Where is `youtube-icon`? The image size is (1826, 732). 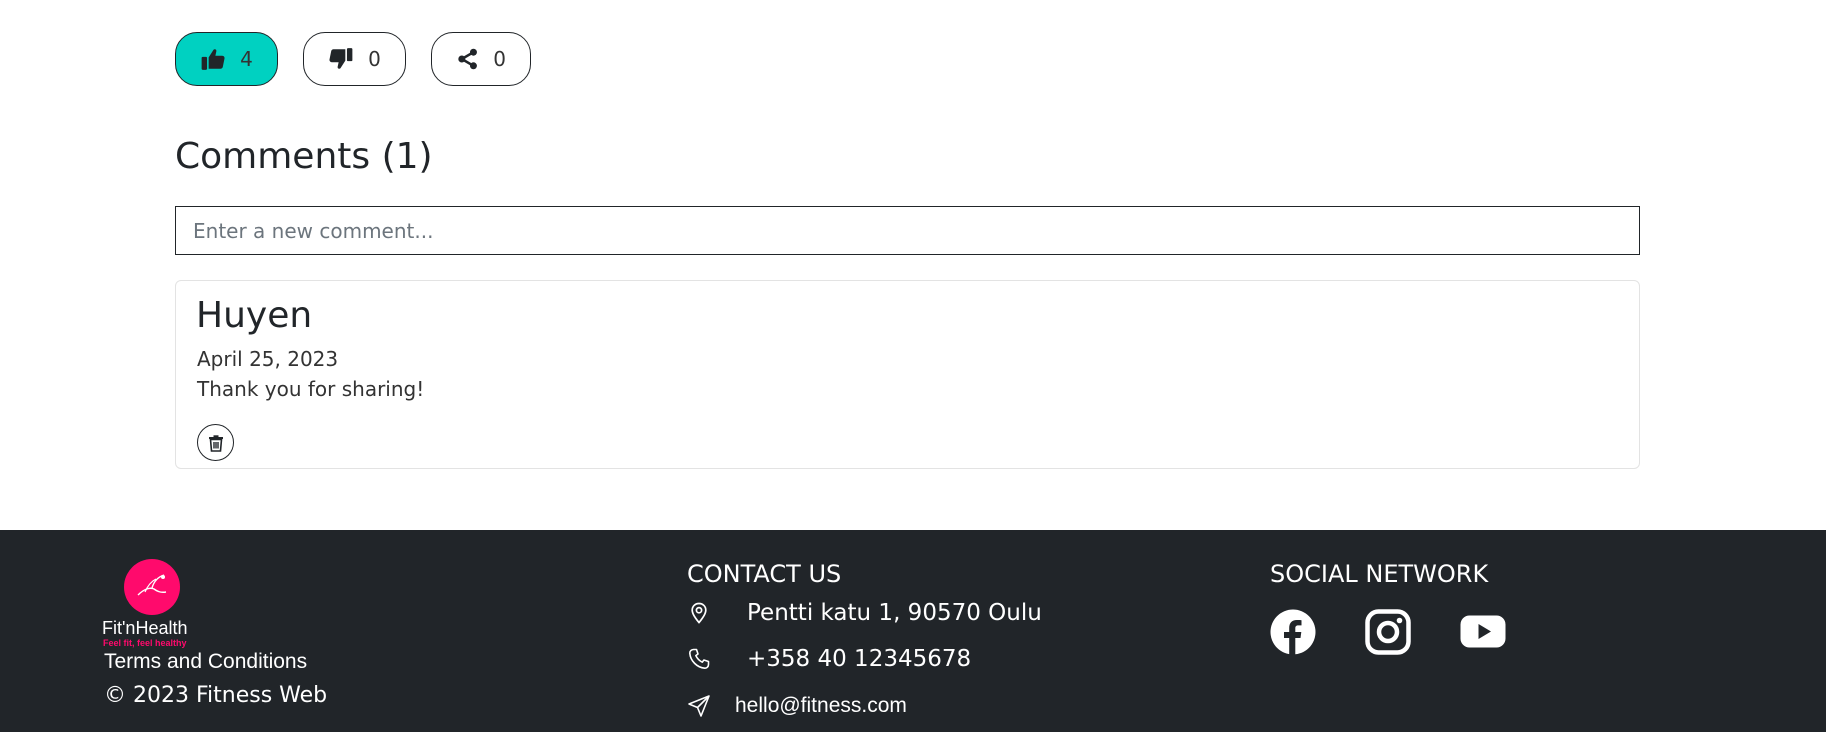
youtube-icon is located at coordinates (1483, 631).